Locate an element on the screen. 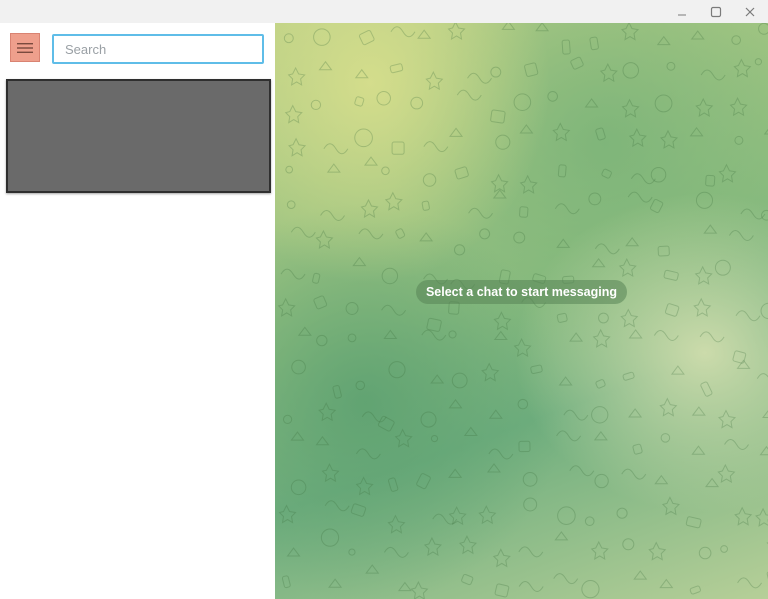 The height and width of the screenshot is (599, 768). title-bar is located at coordinates (384, 11).